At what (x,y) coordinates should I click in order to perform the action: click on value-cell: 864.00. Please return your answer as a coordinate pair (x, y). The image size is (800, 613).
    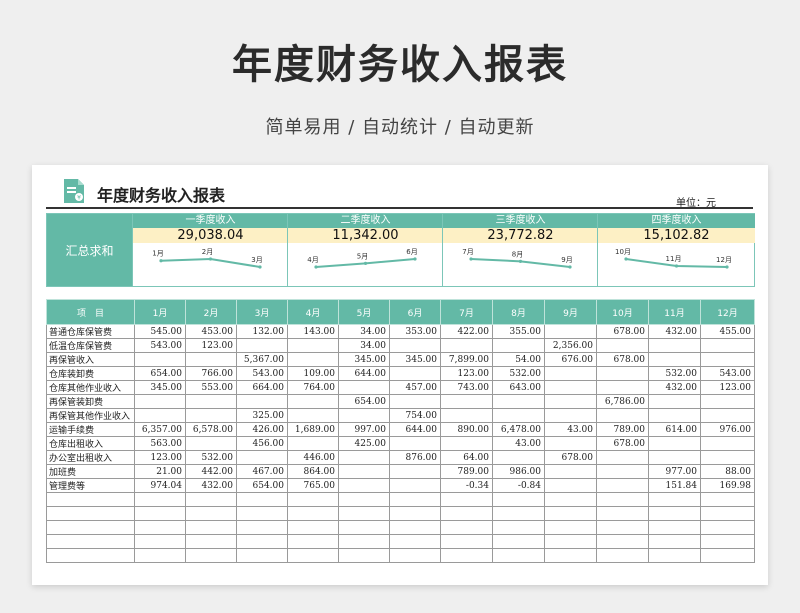
    Looking at the image, I should click on (313, 471).